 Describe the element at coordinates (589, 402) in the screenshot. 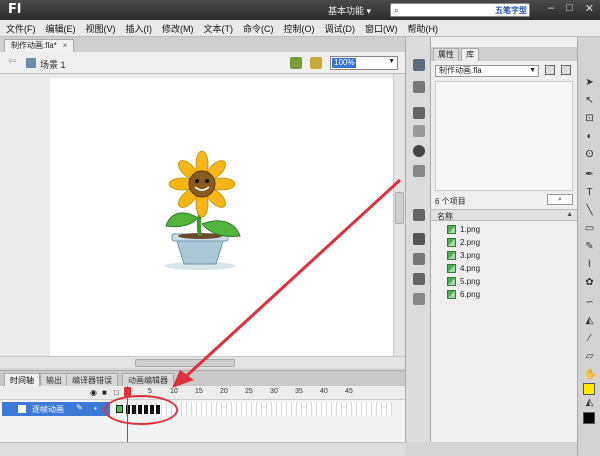

I see `fill-bucket-icon: ◭` at that location.